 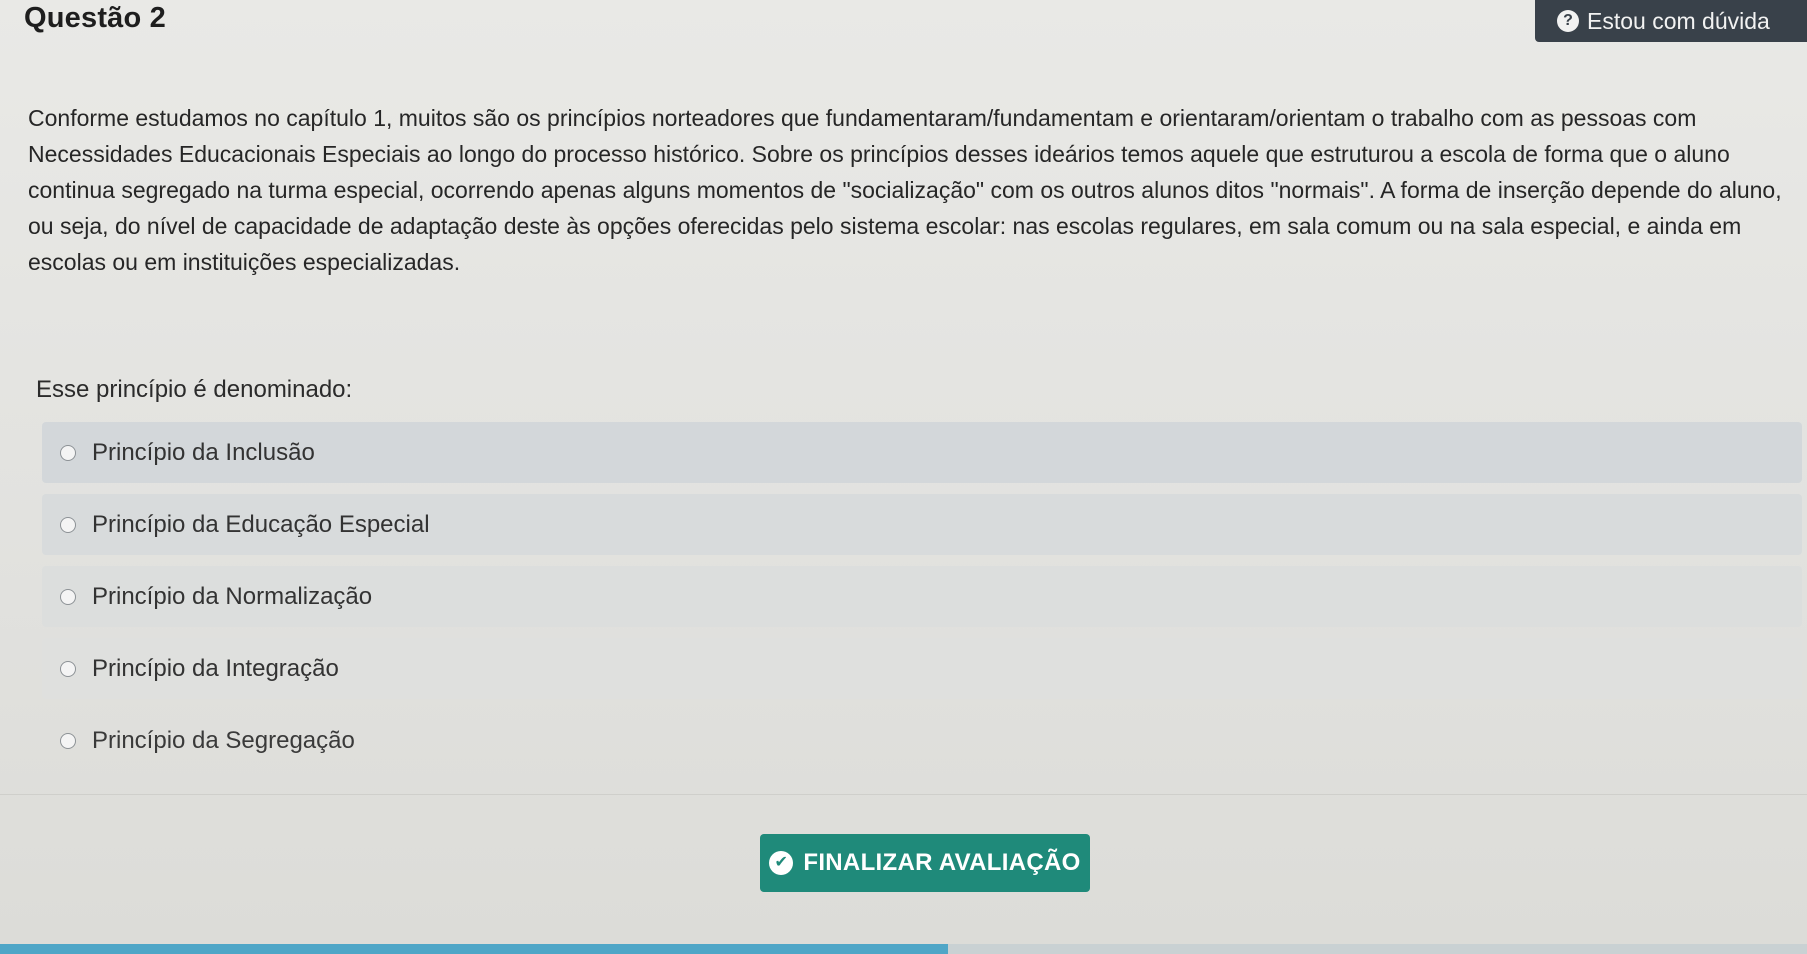 I want to click on answer-option-label: Princípio da Normalização, so click(x=232, y=596).